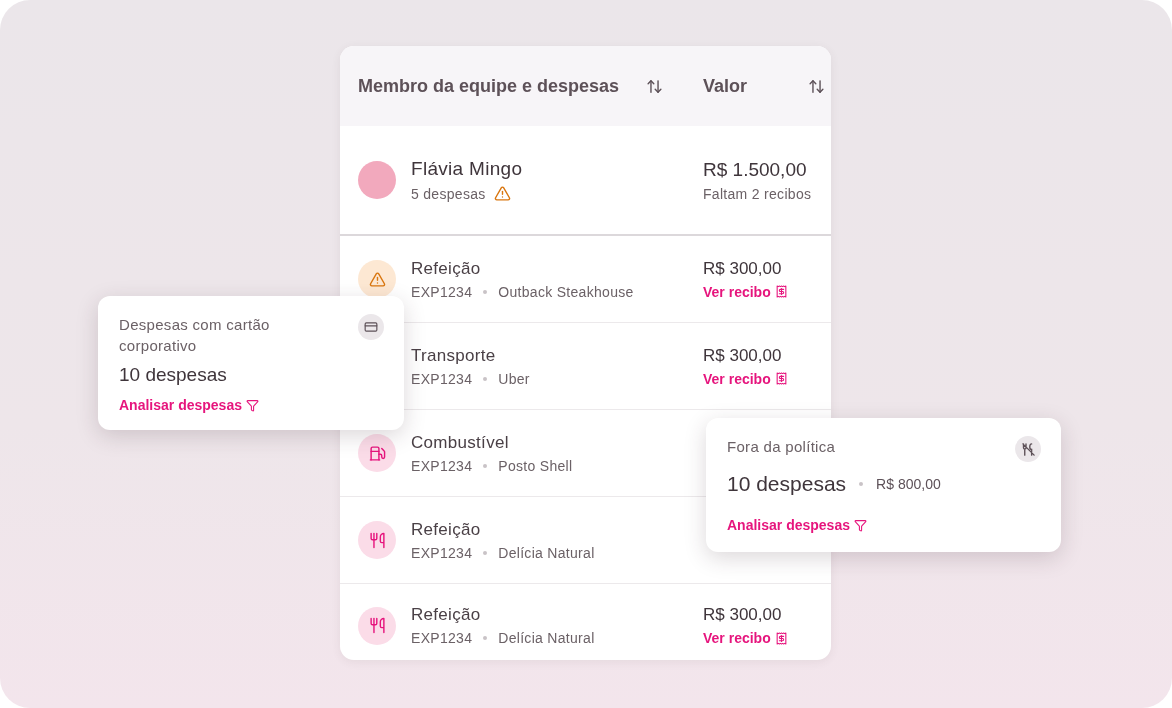 This screenshot has width=1172, height=708. Describe the element at coordinates (460, 442) in the screenshot. I see `expense-category: Combustível` at that location.